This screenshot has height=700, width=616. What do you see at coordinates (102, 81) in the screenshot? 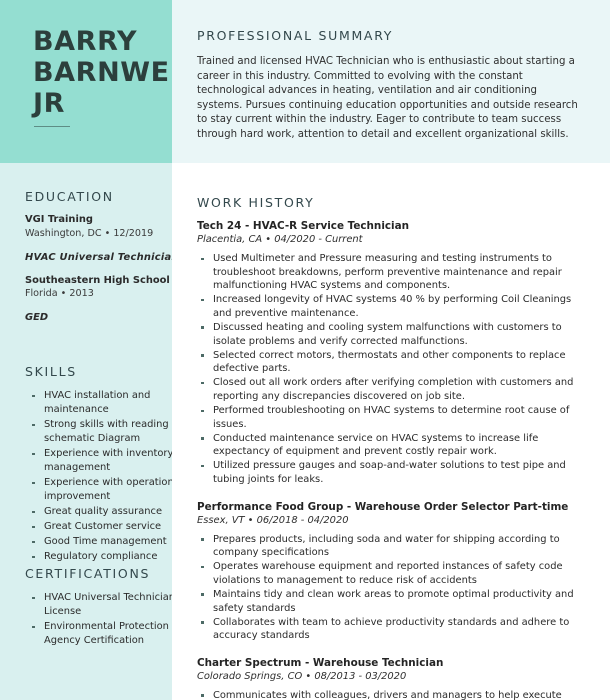
I see `name-block: BARRY BARNWELL JR` at bounding box center [102, 81].